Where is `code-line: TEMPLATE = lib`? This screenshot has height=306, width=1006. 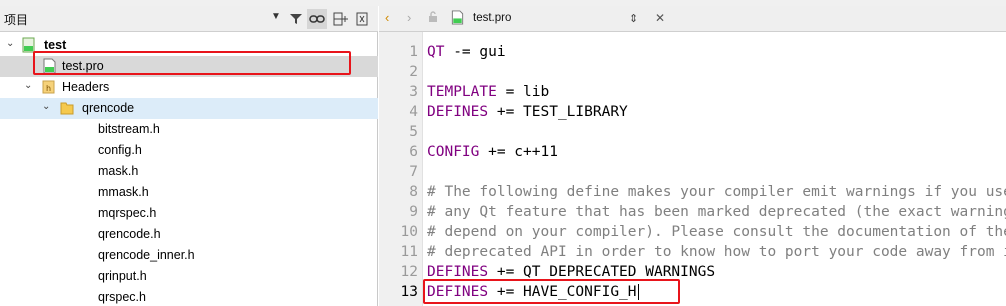
code-line: TEMPLATE = lib is located at coordinates (488, 92).